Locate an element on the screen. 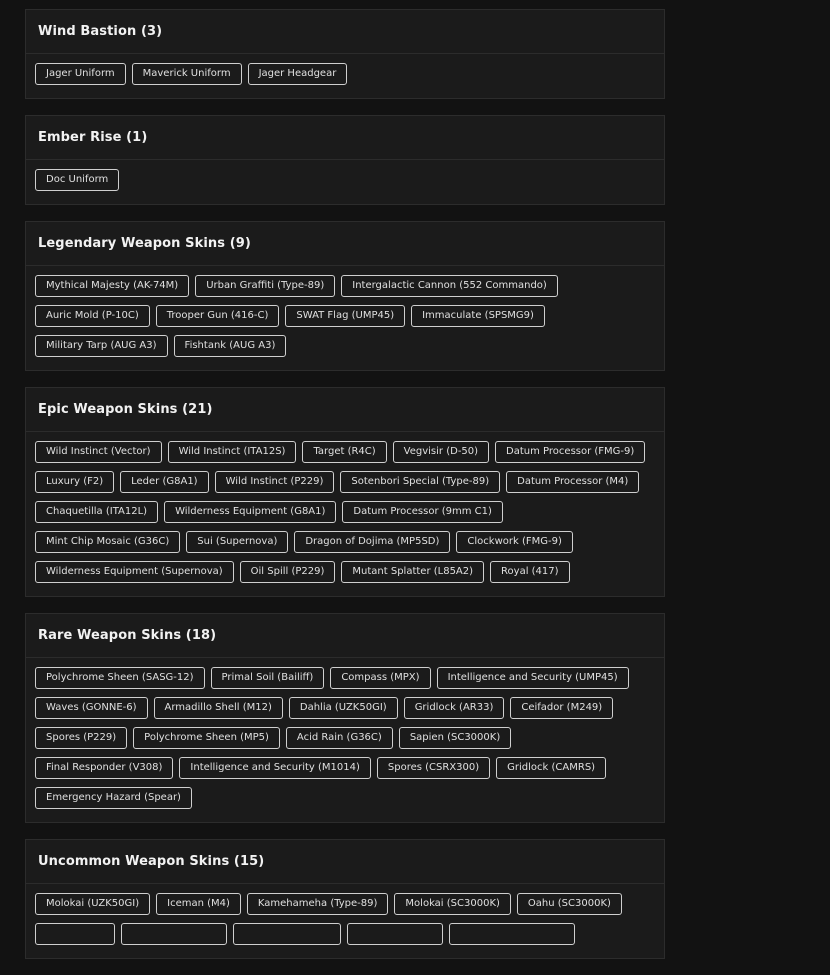 This screenshot has width=830, height=975. section-header: Ember Rise (1) is located at coordinates (345, 138).